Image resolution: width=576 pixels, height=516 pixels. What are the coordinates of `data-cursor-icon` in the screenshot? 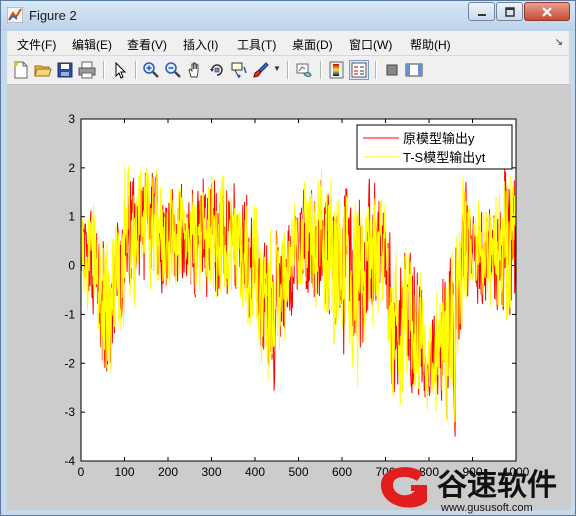 It's located at (239, 70).